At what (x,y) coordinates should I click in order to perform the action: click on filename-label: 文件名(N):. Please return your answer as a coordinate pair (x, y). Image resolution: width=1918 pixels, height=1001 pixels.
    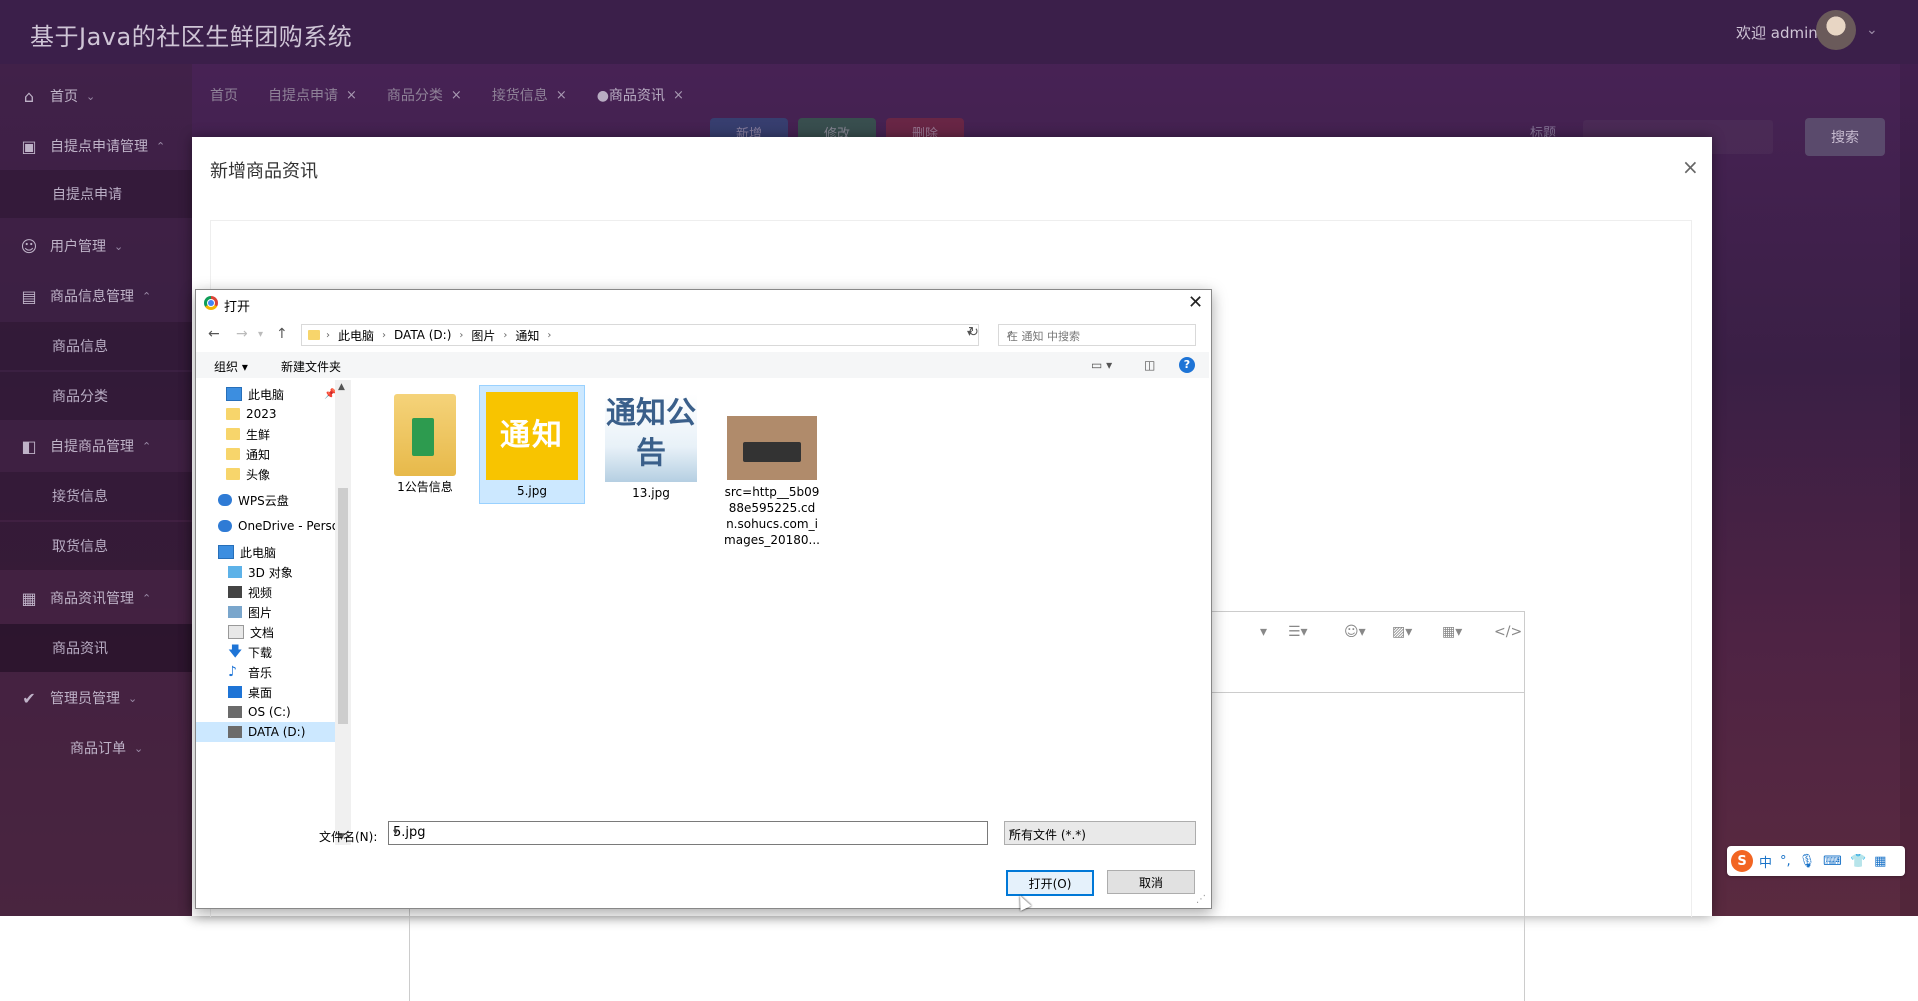
    Looking at the image, I should click on (348, 837).